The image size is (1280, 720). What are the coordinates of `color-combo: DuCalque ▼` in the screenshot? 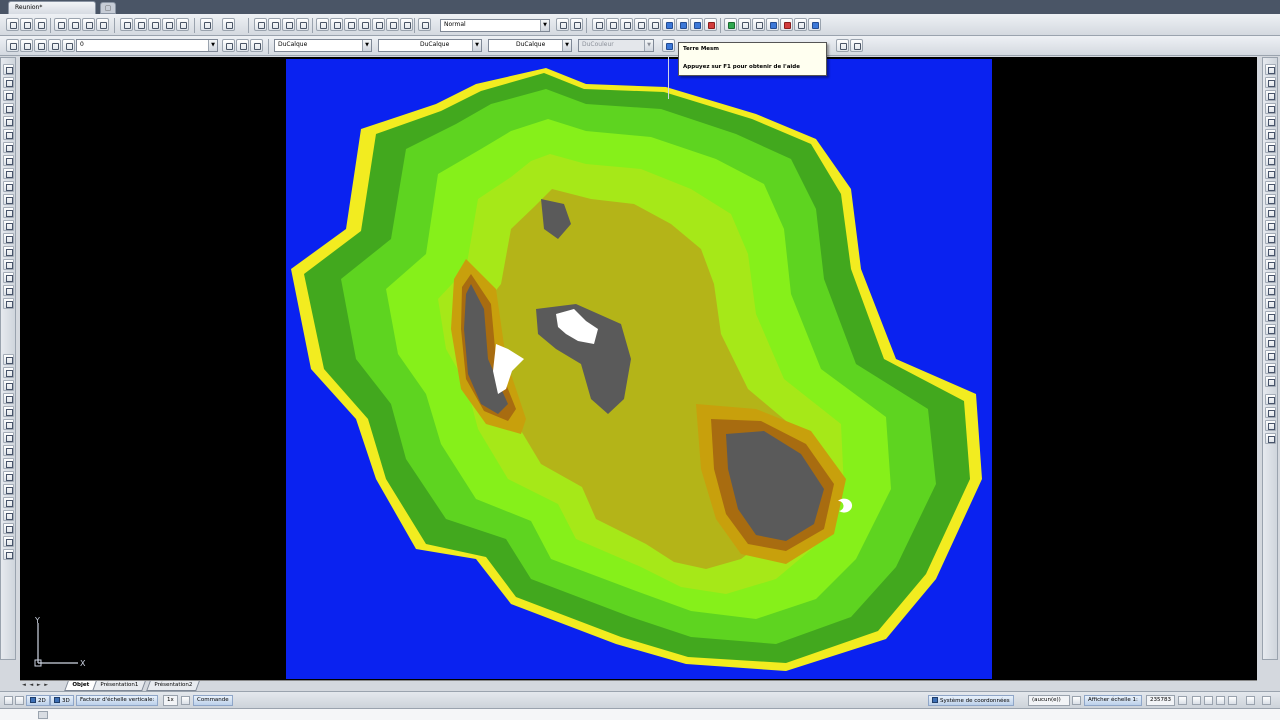 It's located at (323, 45).